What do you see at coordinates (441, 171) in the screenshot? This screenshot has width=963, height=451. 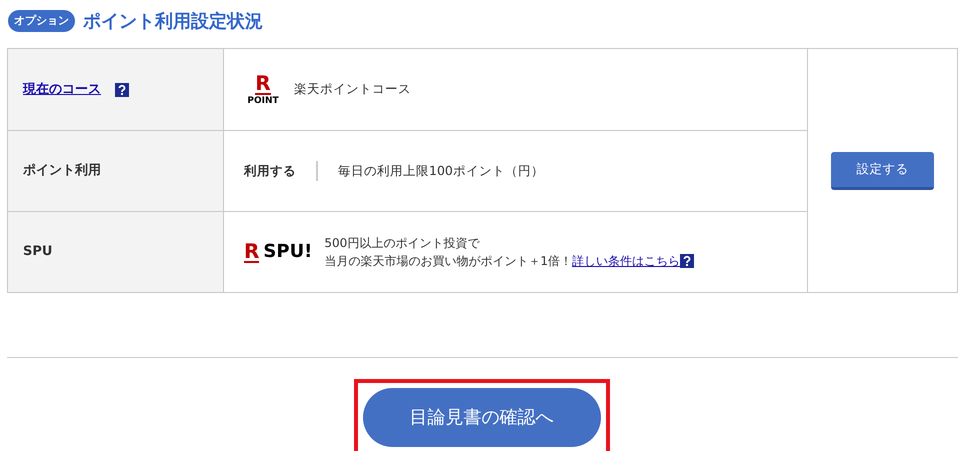 I see `usage-limit: 毎日の利用上限100ポイント（円）` at bounding box center [441, 171].